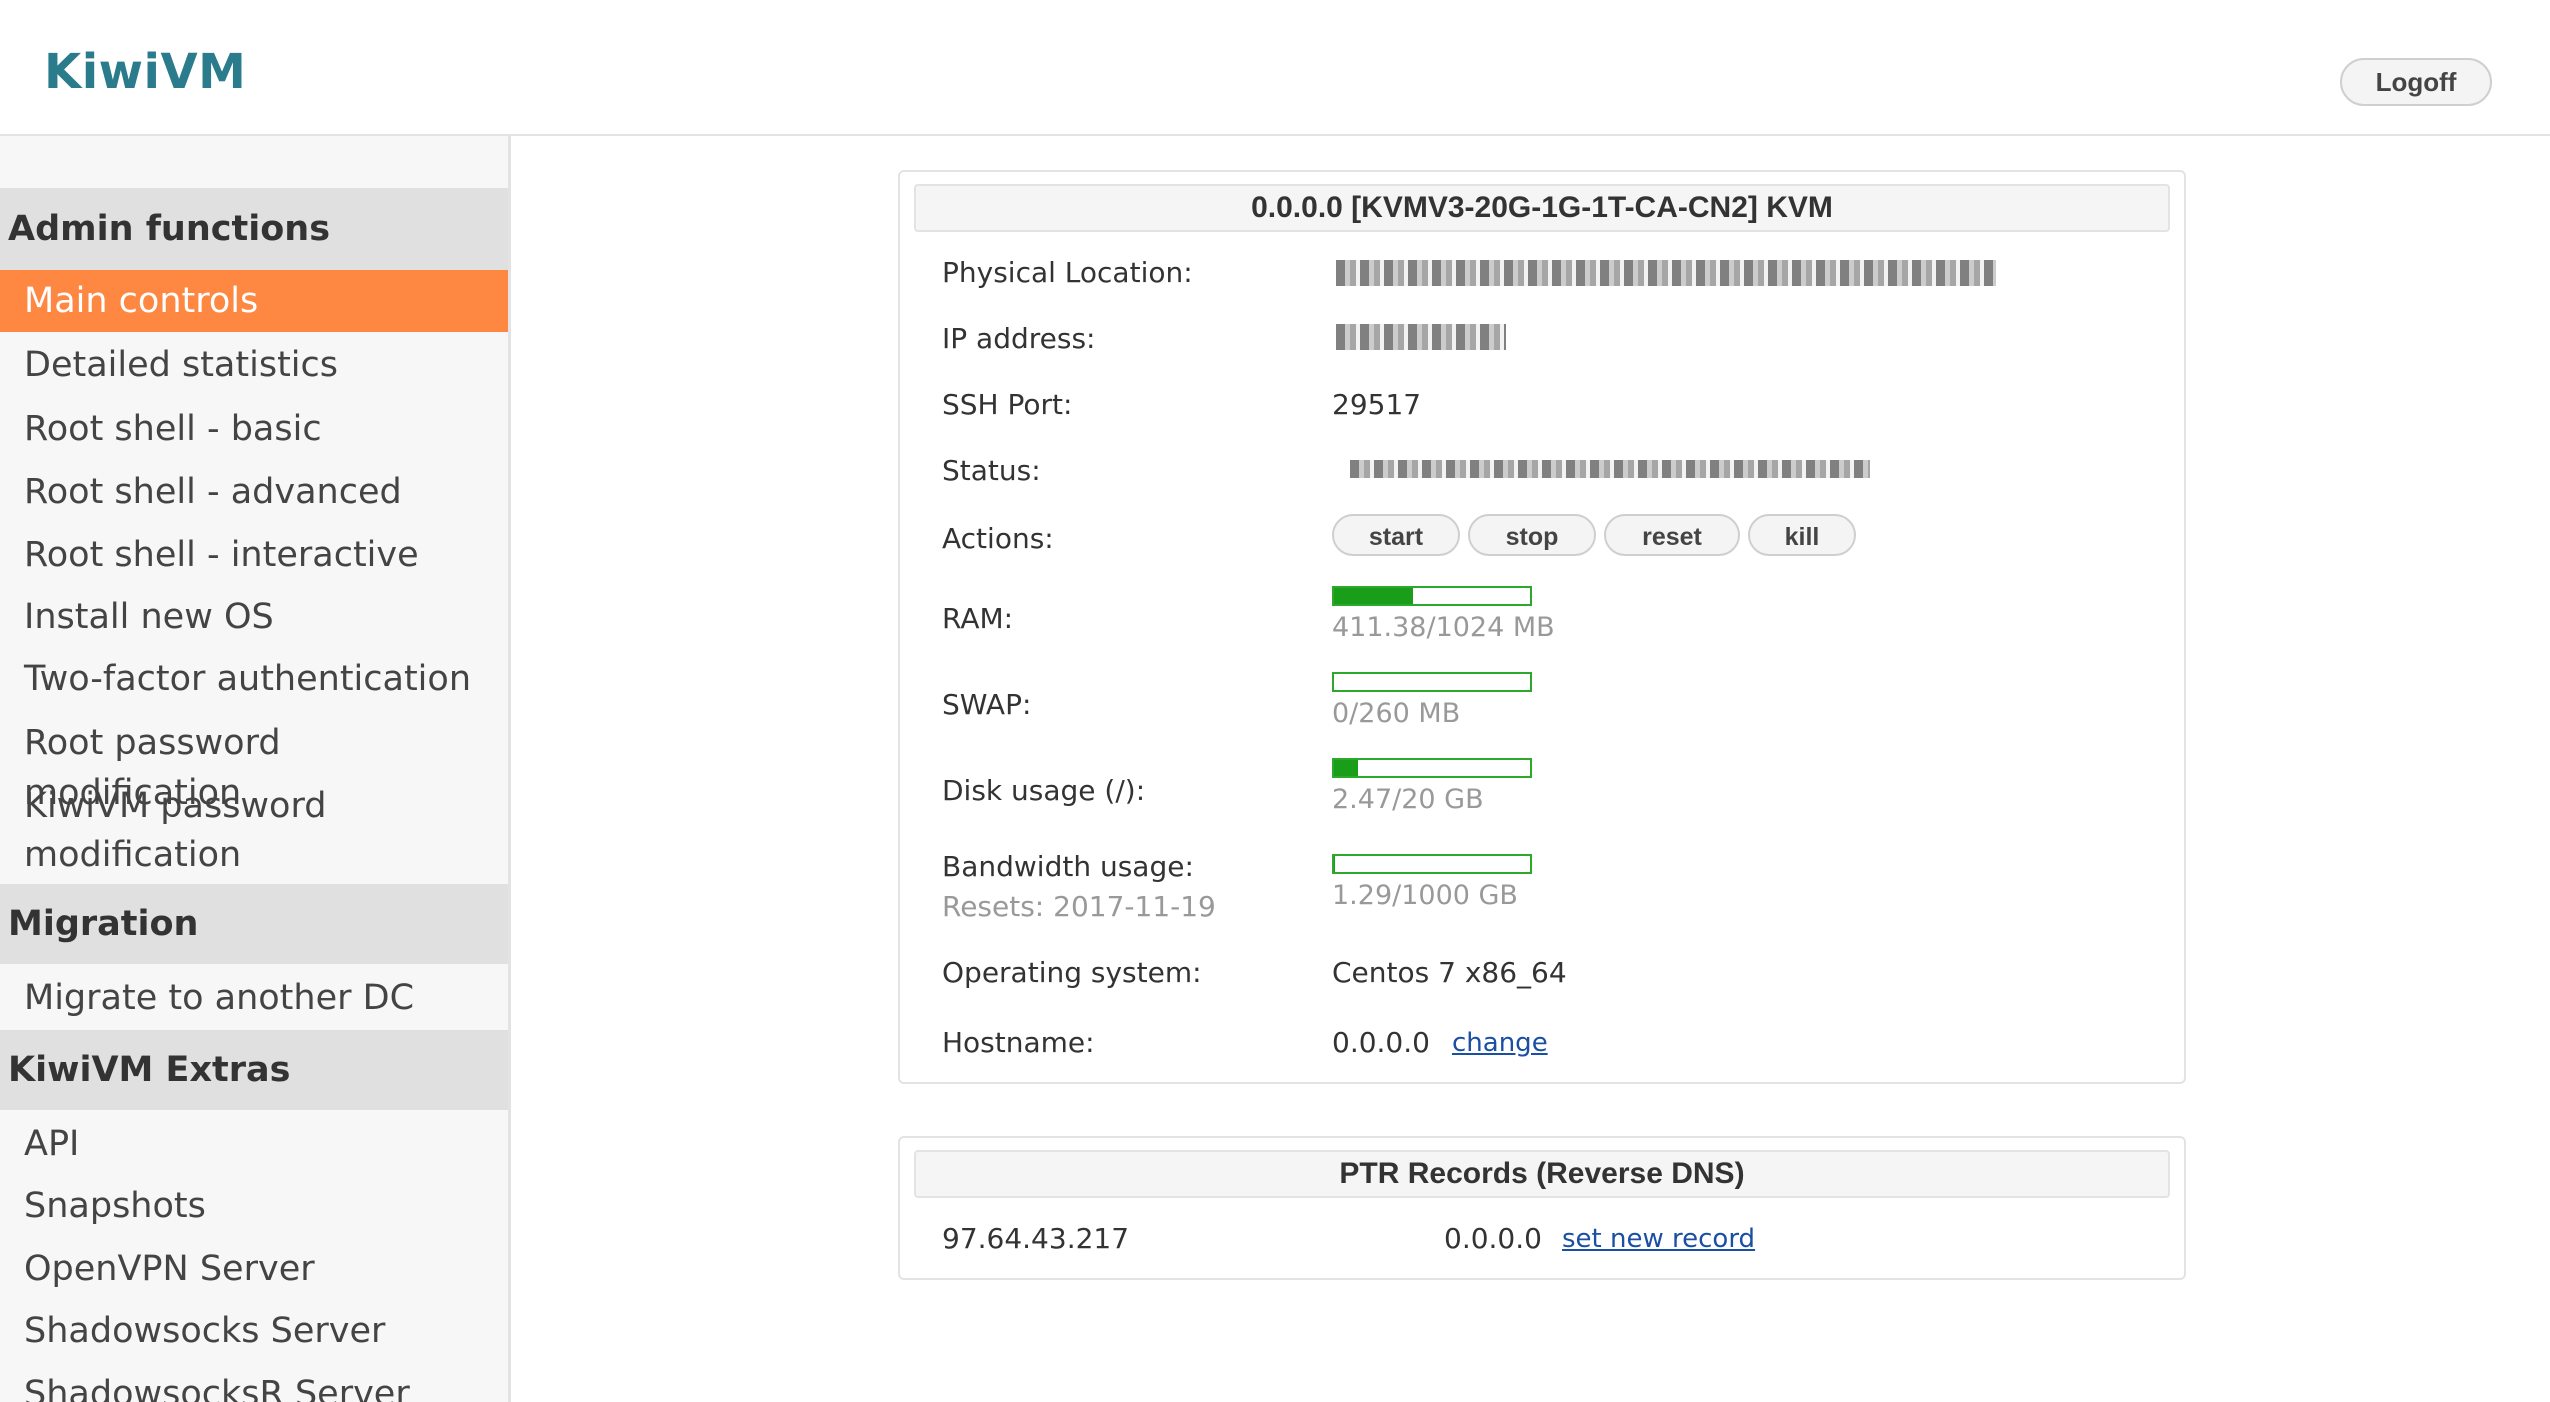  Describe the element at coordinates (254, 1269) in the screenshot. I see `sidebar-item-openvpn-server: OpenVPN Server` at that location.